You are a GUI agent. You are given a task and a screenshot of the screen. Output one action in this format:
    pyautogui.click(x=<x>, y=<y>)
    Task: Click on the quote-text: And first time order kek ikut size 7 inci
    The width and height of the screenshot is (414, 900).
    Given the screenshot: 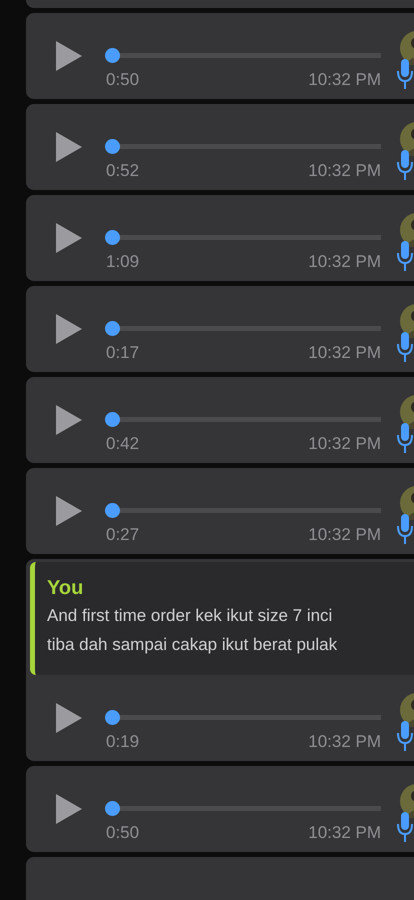 What is the action you would take?
    pyautogui.click(x=190, y=616)
    